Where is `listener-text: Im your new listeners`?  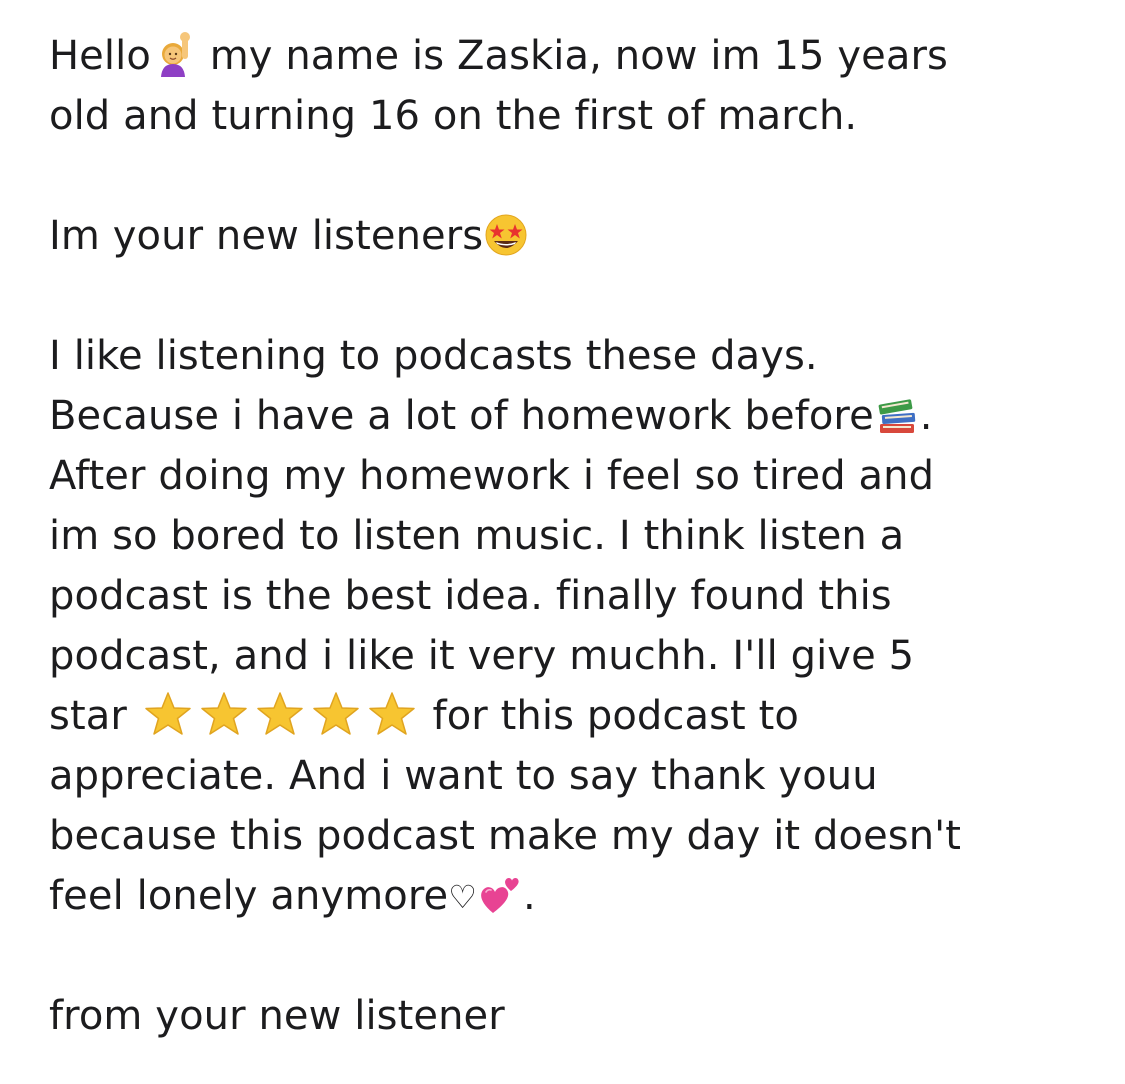
listener-text: Im your new listeners is located at coordinates (266, 236).